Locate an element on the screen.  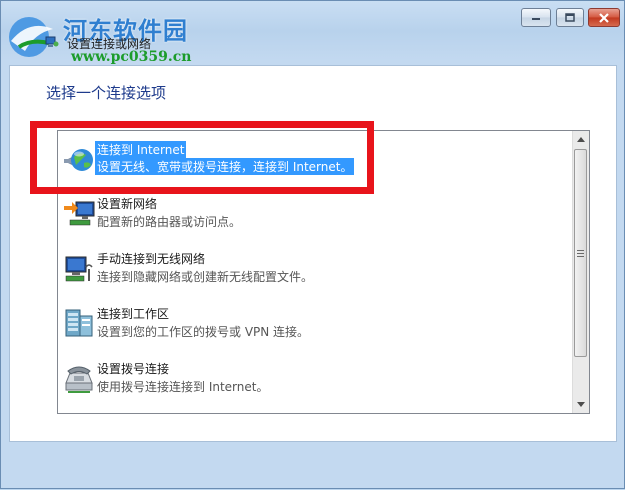
workplace-vpn-icon is located at coordinates (79, 323).